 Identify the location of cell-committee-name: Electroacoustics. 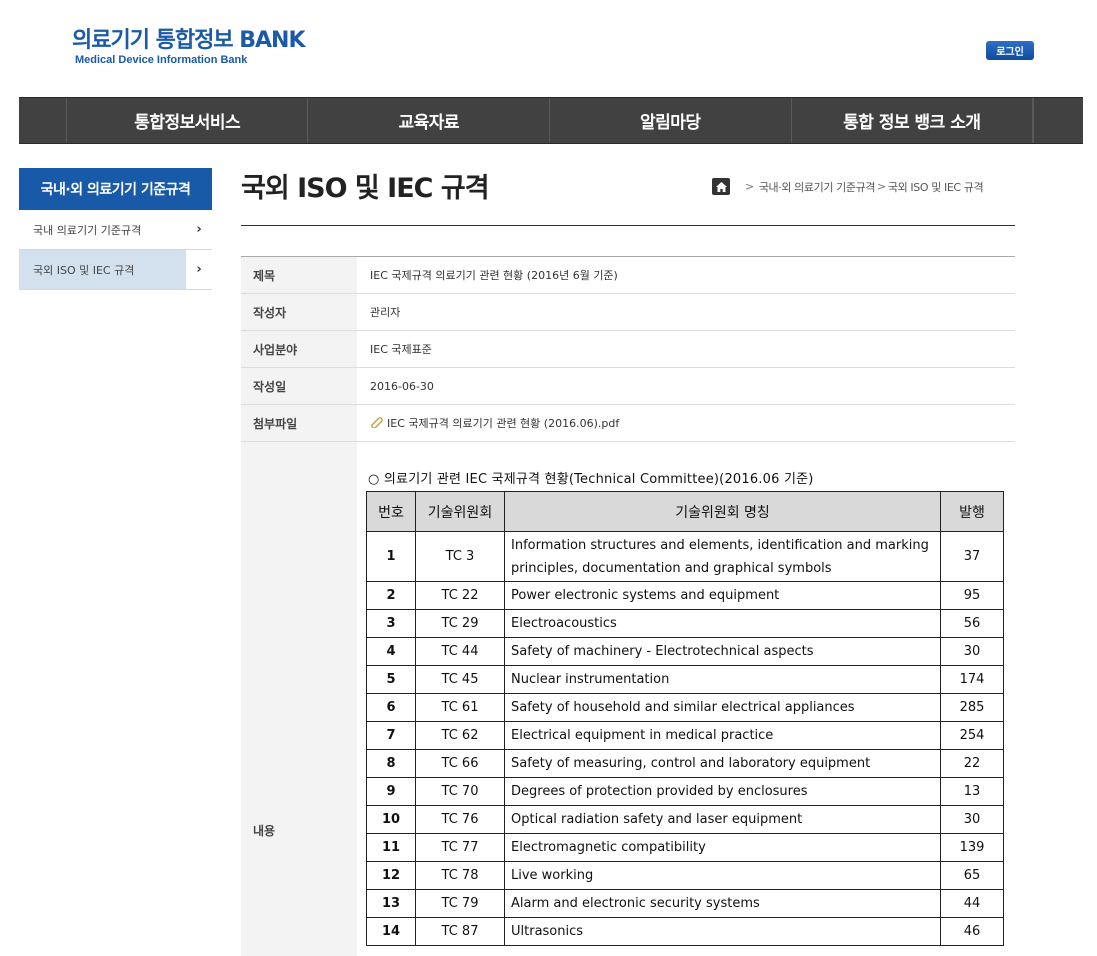
(722, 623).